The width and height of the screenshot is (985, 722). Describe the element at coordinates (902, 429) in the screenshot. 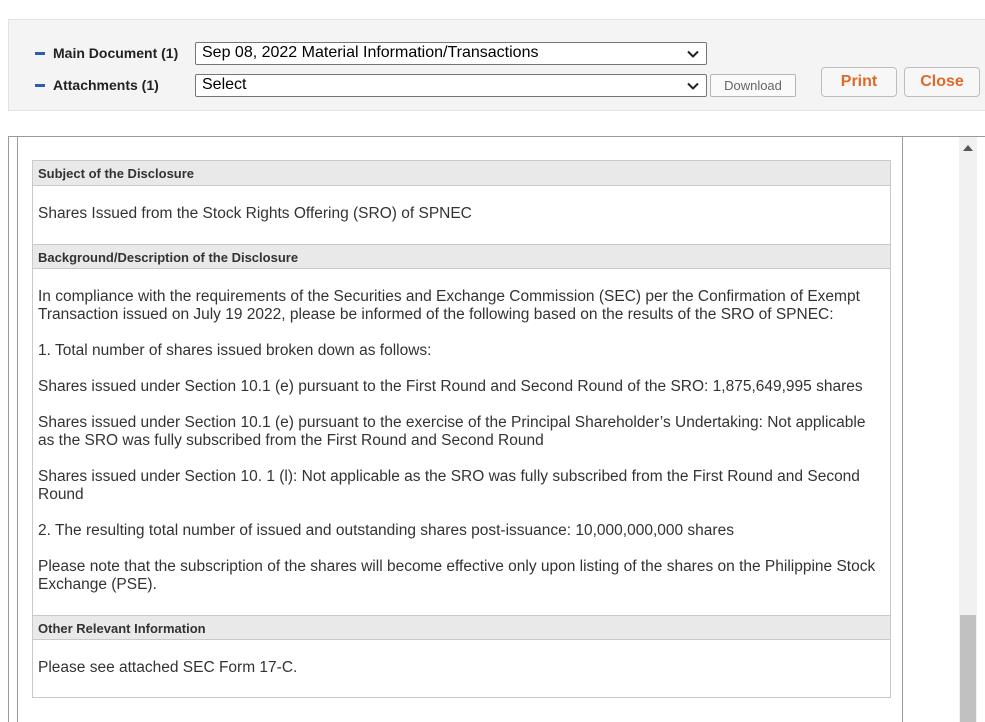

I see `viewer-right-border` at that location.